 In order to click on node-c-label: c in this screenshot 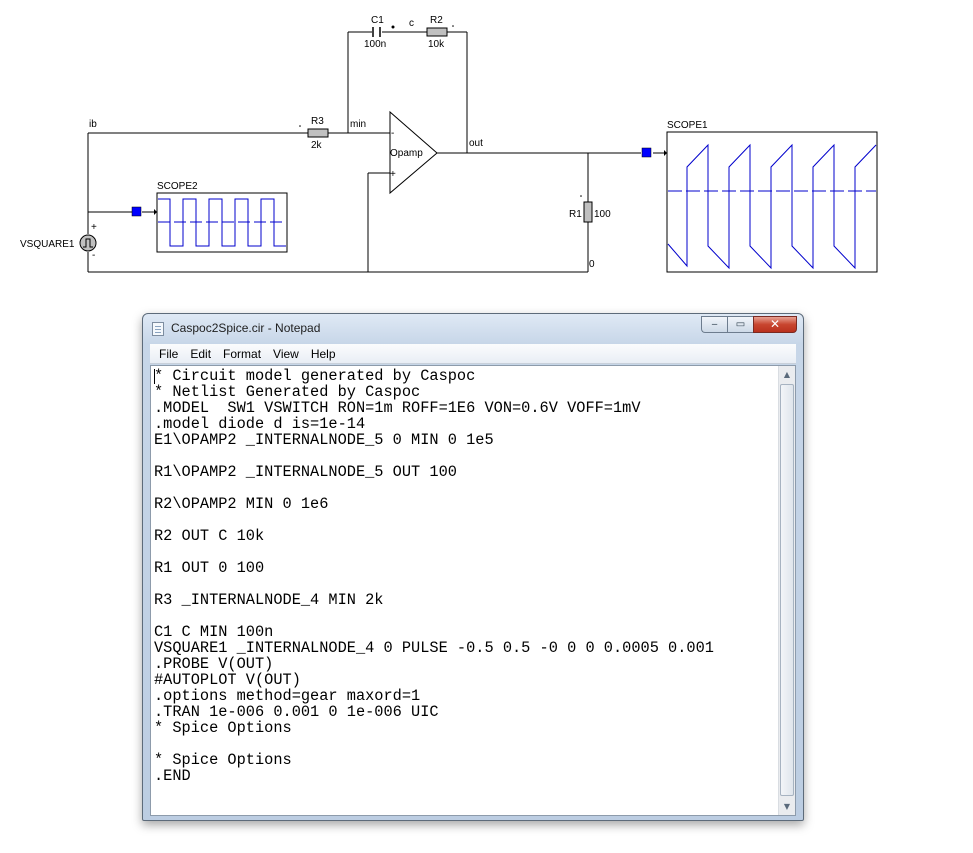, I will do `click(411, 23)`.